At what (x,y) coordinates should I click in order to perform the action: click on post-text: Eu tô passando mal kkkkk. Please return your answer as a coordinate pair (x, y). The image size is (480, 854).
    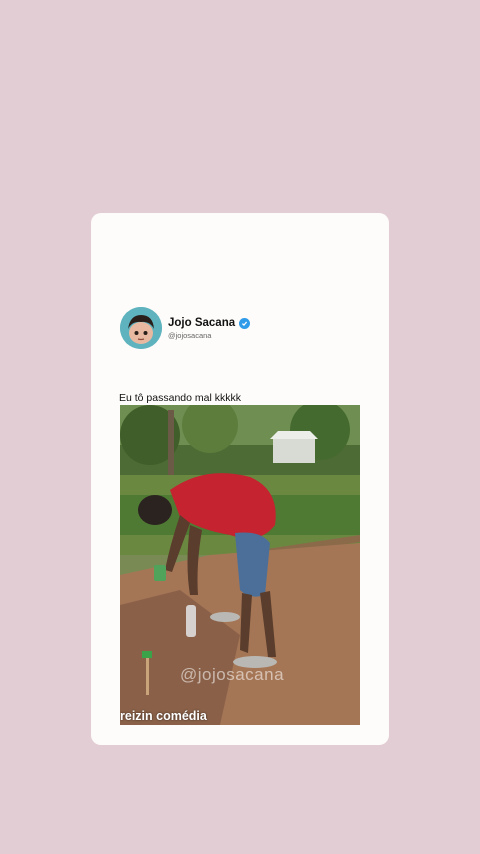
    Looking at the image, I should click on (180, 398).